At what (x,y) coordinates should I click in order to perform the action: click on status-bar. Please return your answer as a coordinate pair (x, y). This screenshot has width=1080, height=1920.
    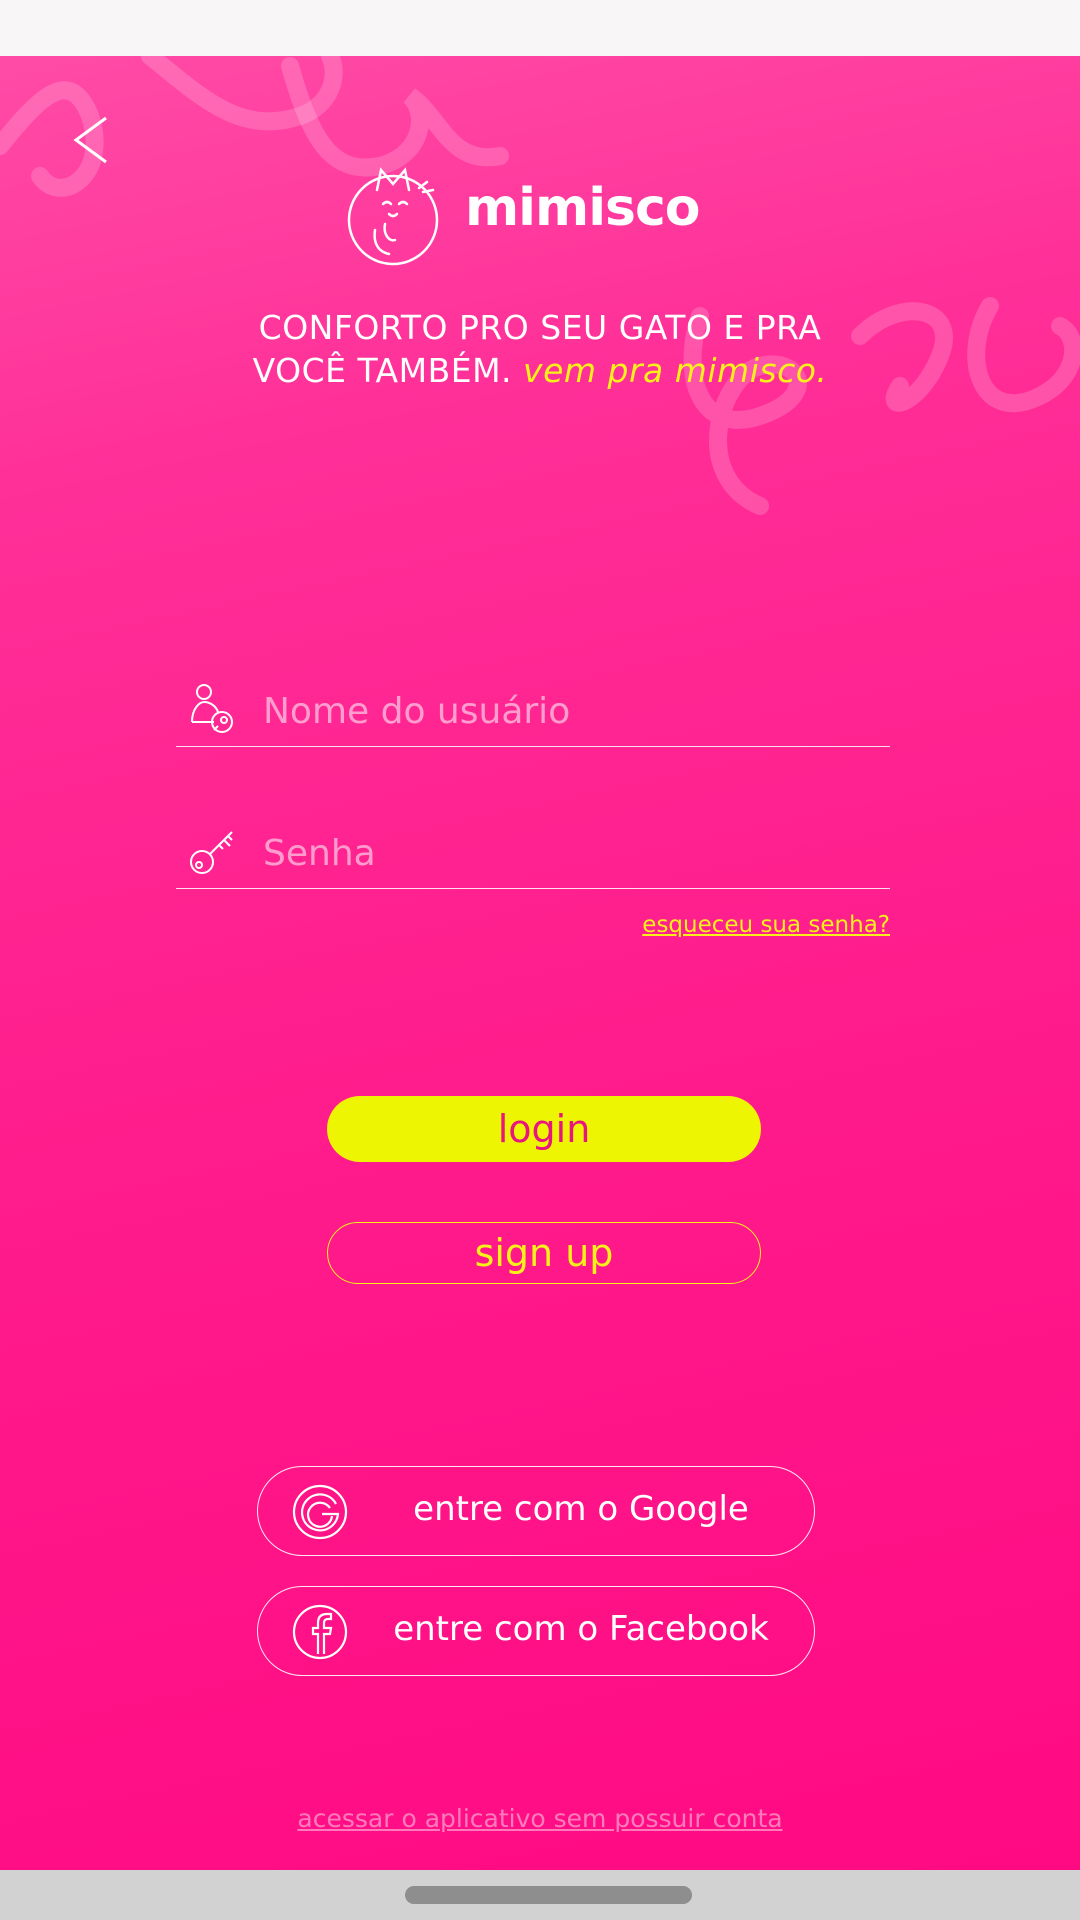
    Looking at the image, I should click on (540, 28).